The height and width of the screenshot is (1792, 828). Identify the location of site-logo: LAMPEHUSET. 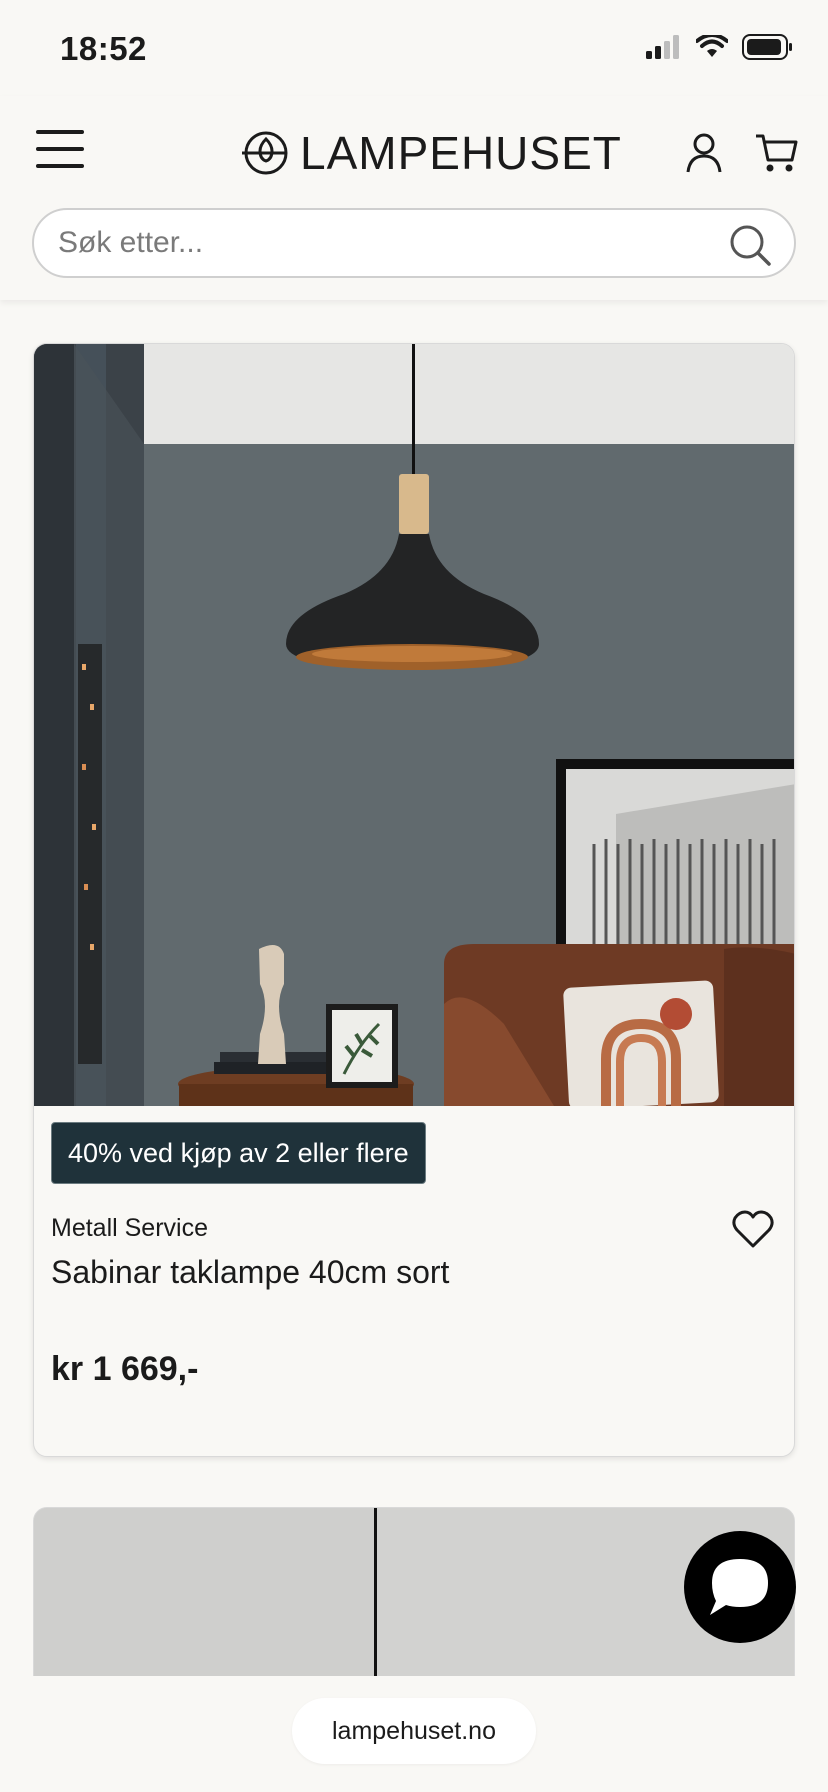
(431, 153).